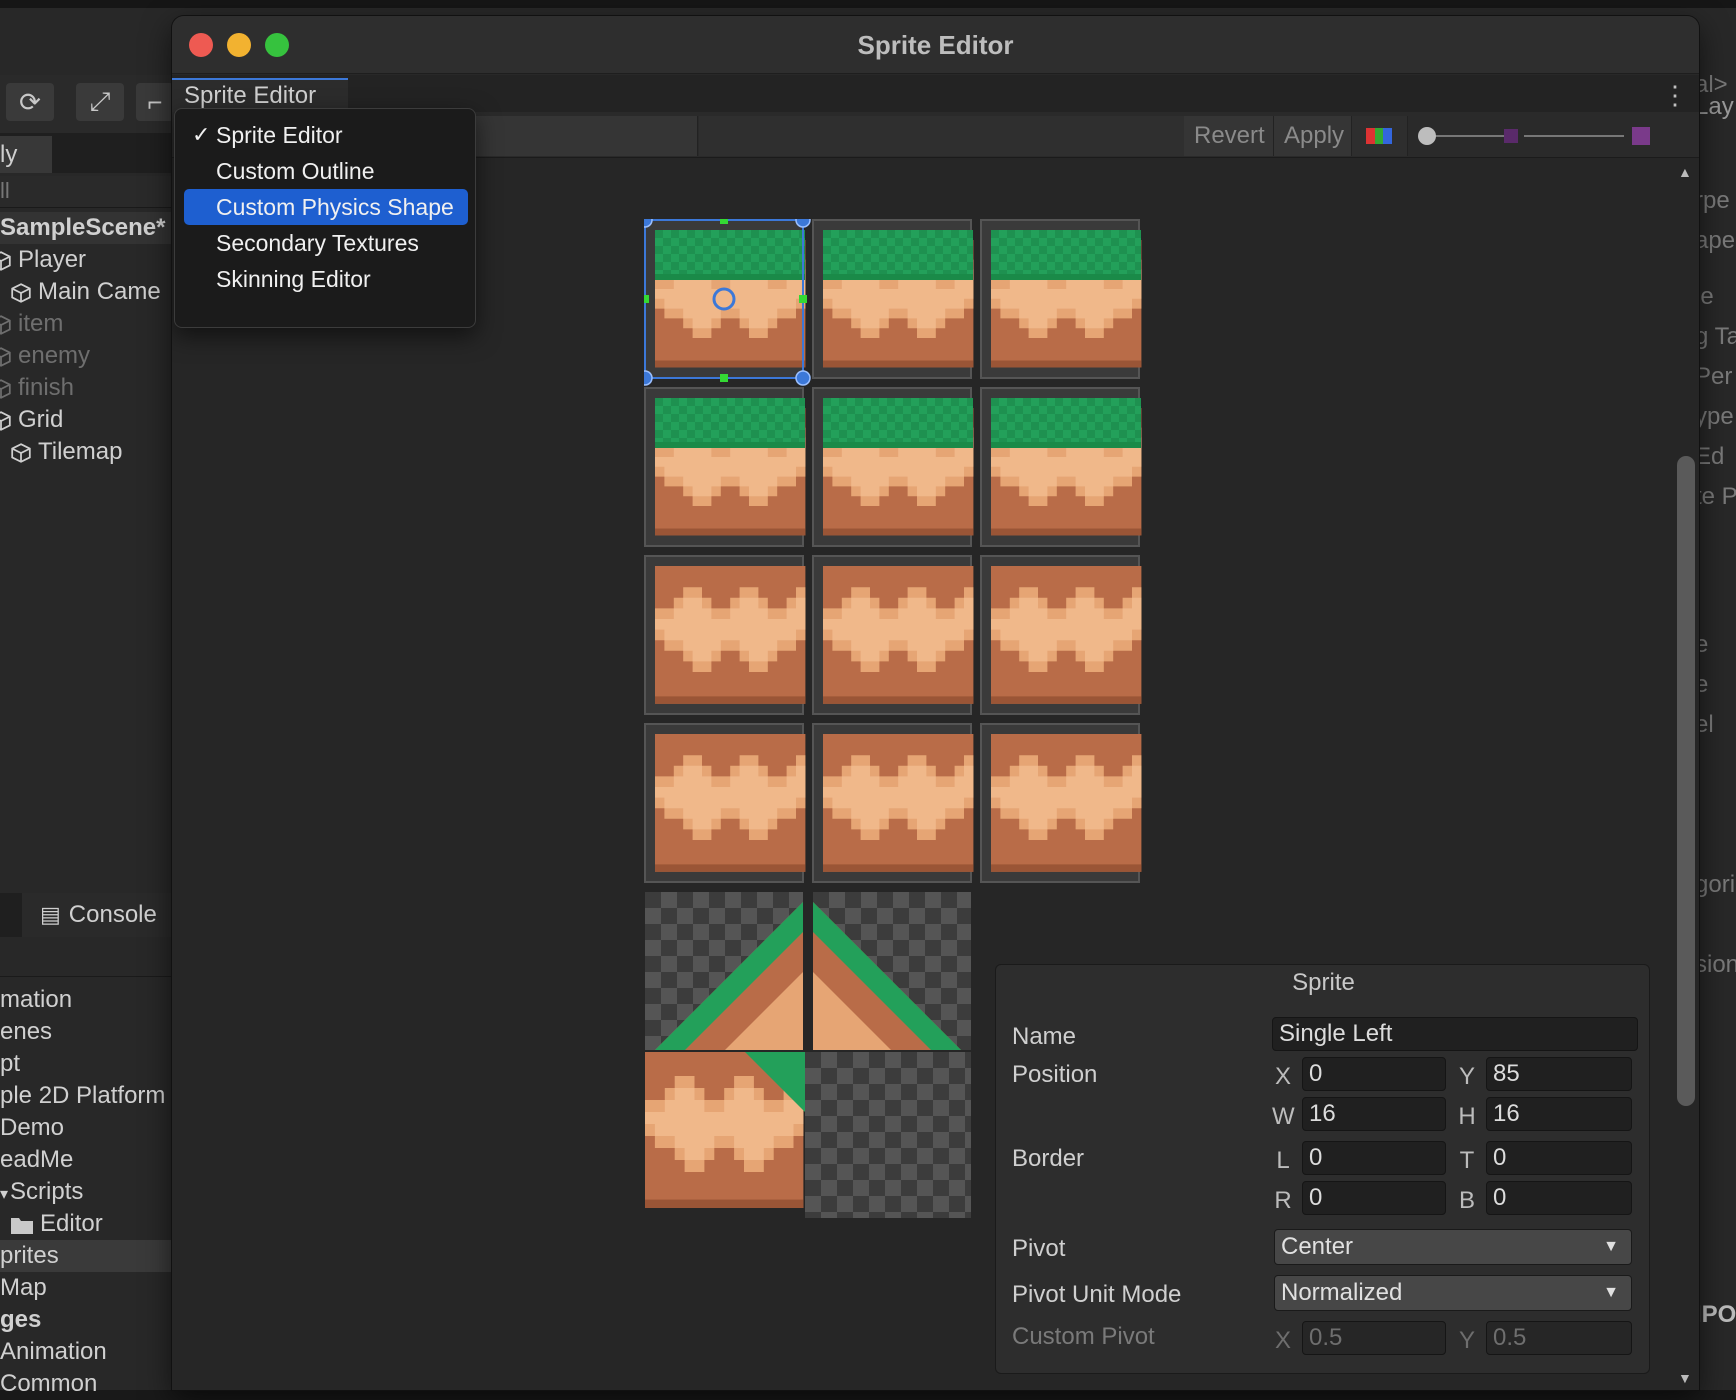 This screenshot has height=1400, width=1736. Describe the element at coordinates (1374, 1158) in the screenshot. I see `border-l-field: 0` at that location.